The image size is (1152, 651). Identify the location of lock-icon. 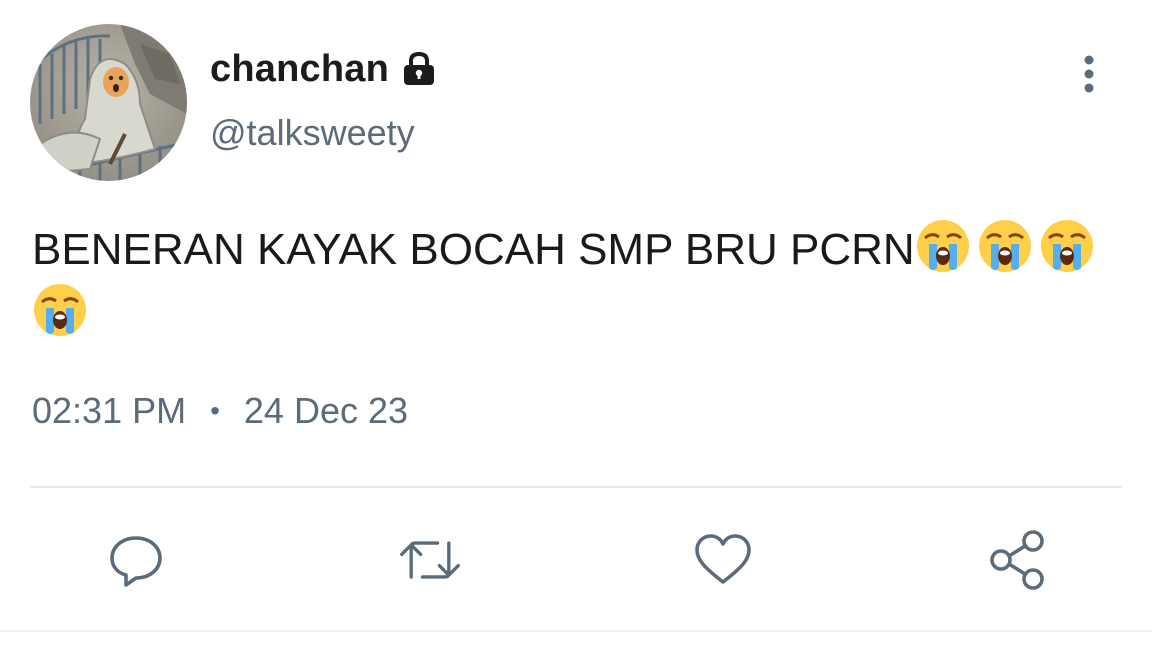
(419, 69).